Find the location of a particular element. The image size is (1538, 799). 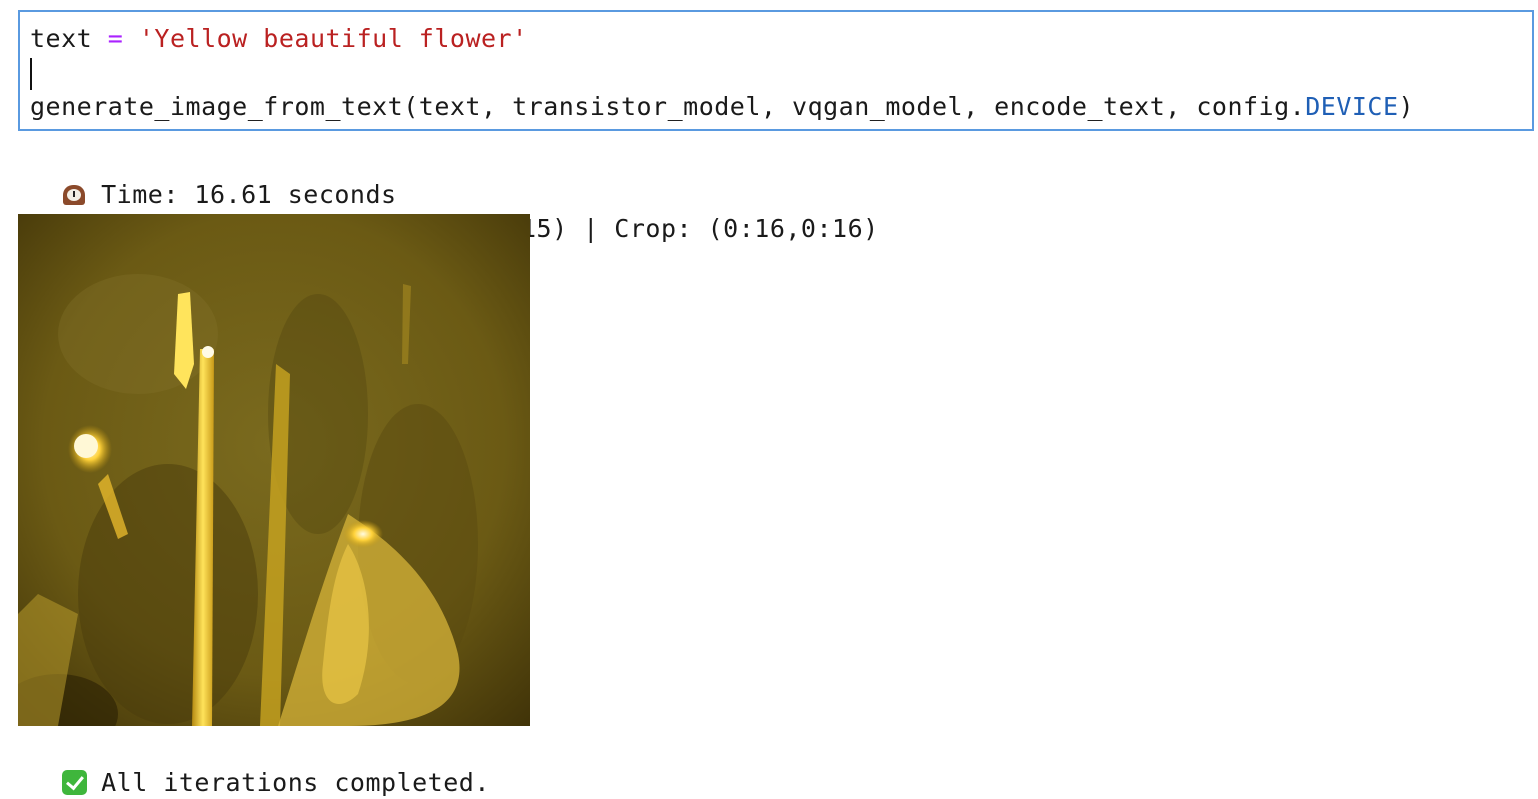

close-paren: ) is located at coordinates (1406, 106).